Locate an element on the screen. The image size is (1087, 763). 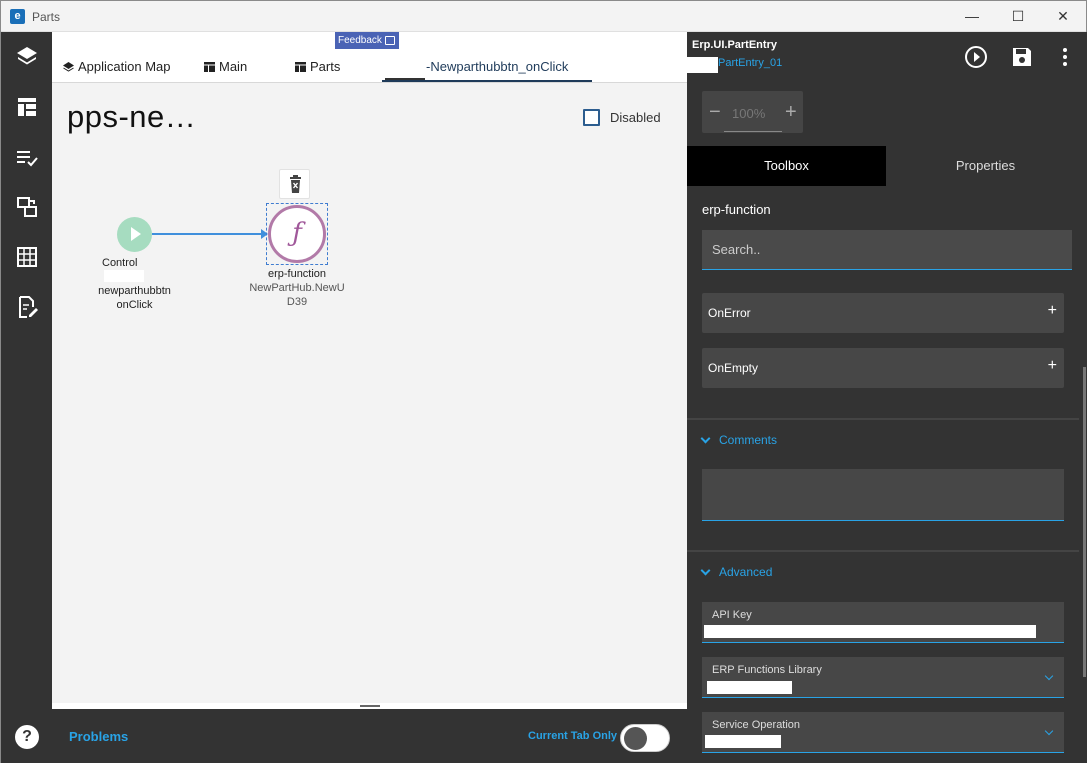
close-button: ✕ is located at coordinates (1063, 16).